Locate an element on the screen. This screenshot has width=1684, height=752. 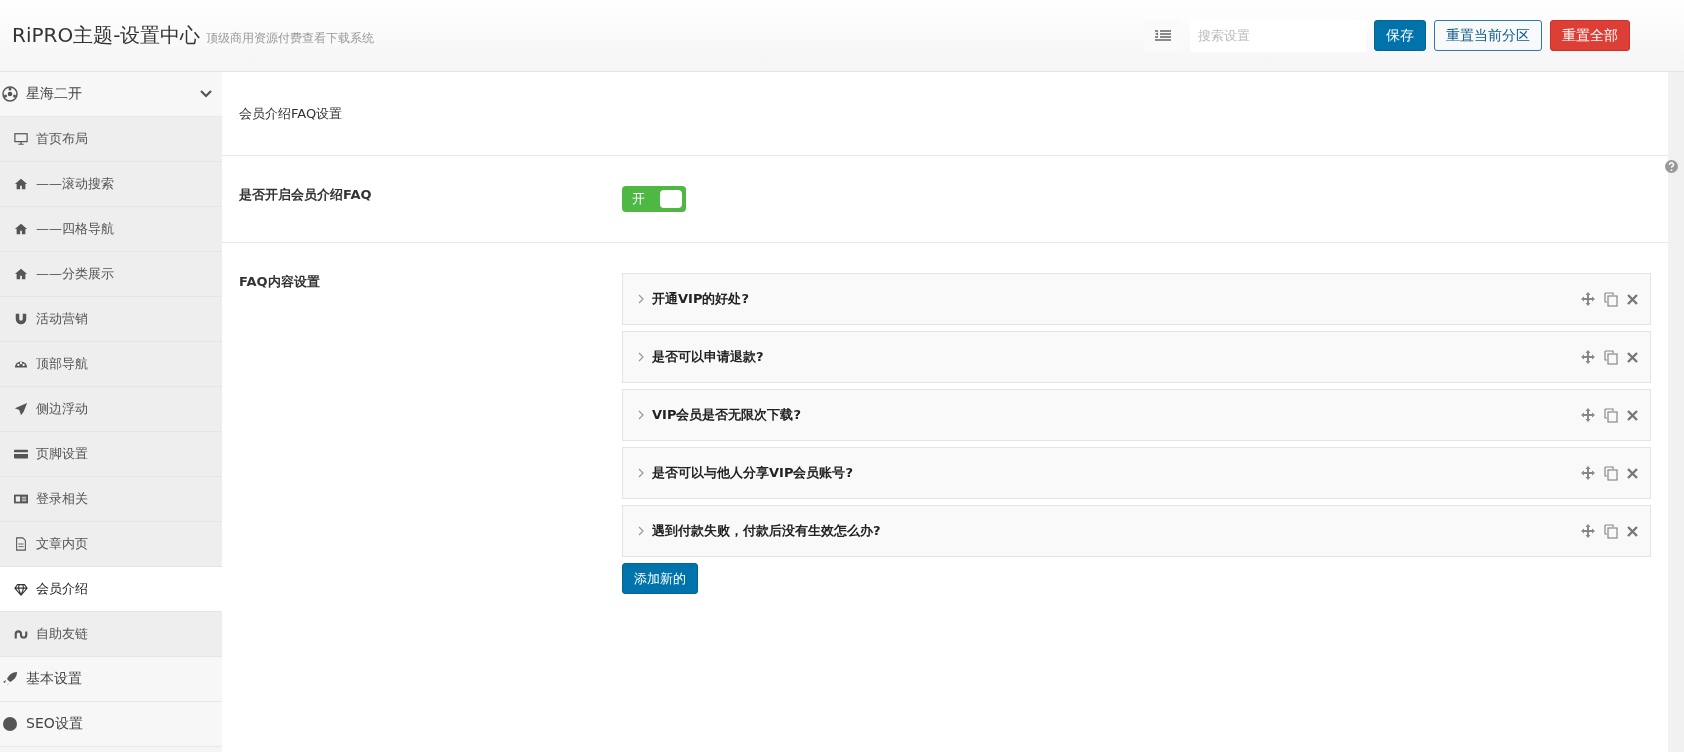
circle-icon is located at coordinates (10, 724).